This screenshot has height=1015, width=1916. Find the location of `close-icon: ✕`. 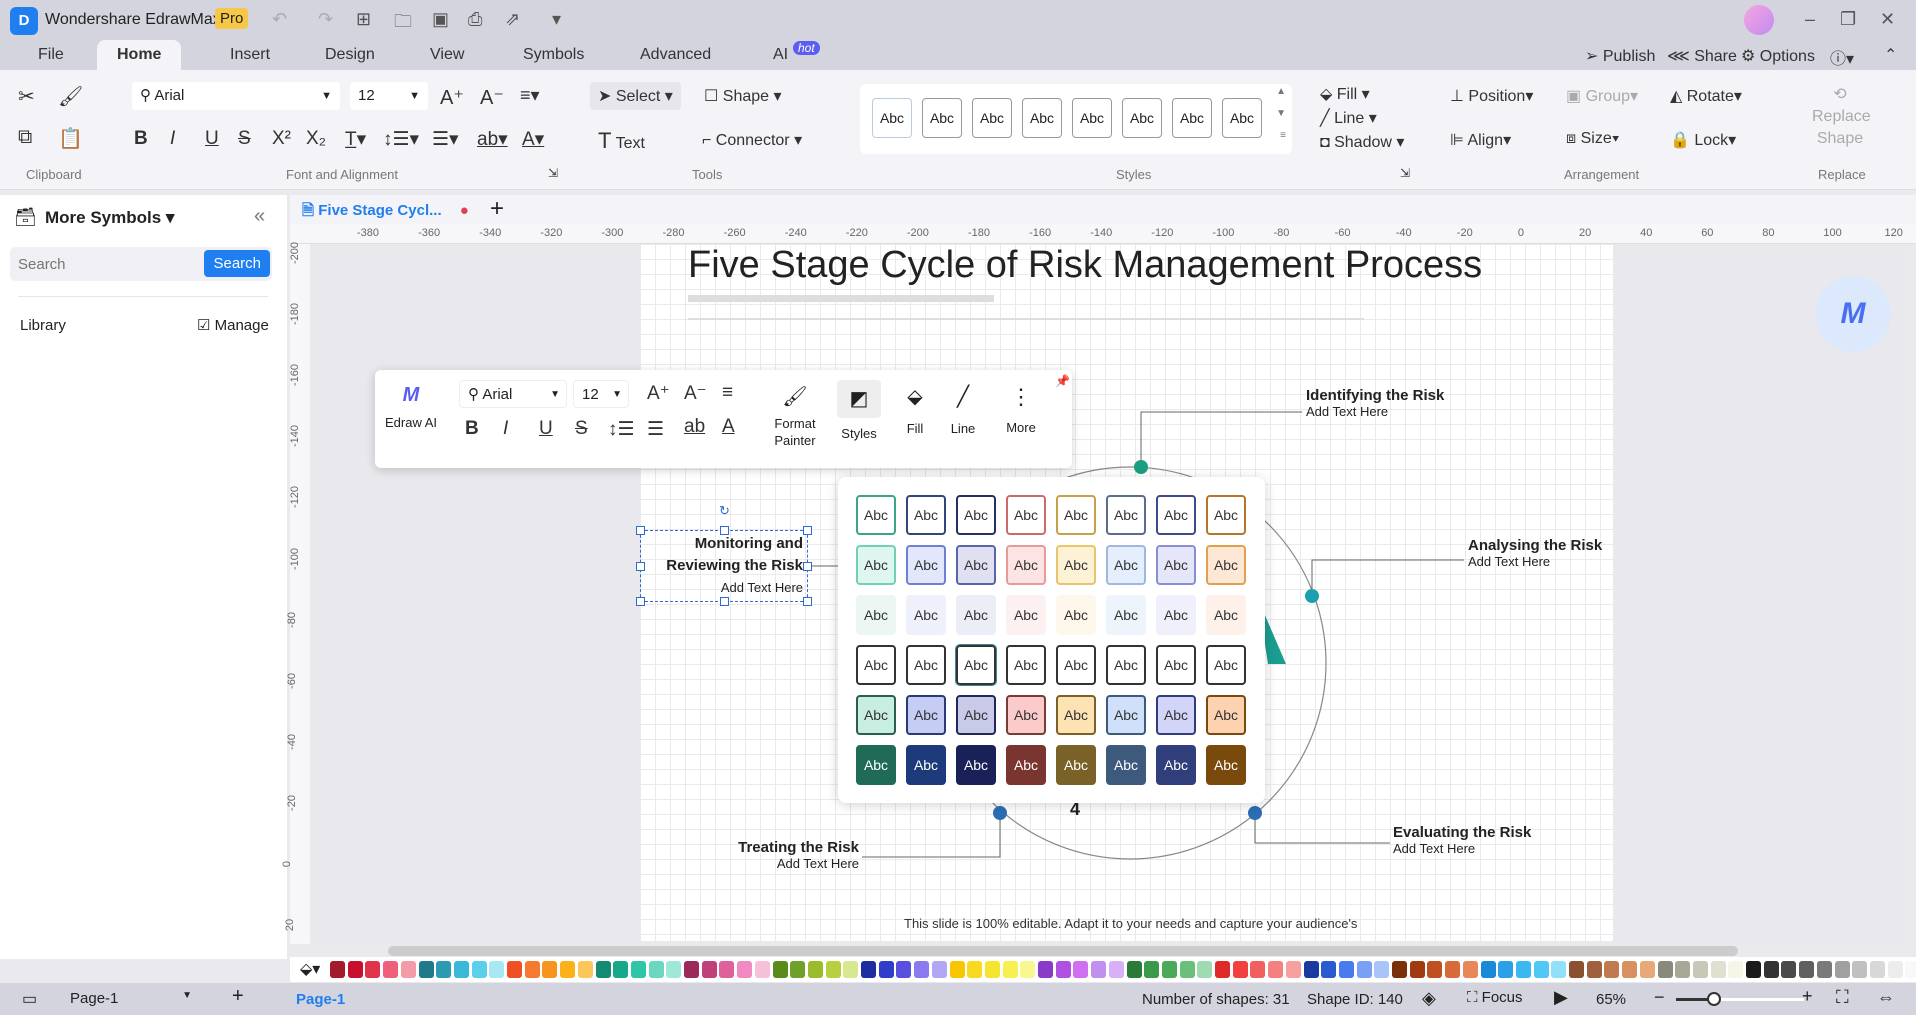

close-icon: ✕ is located at coordinates (1887, 19).